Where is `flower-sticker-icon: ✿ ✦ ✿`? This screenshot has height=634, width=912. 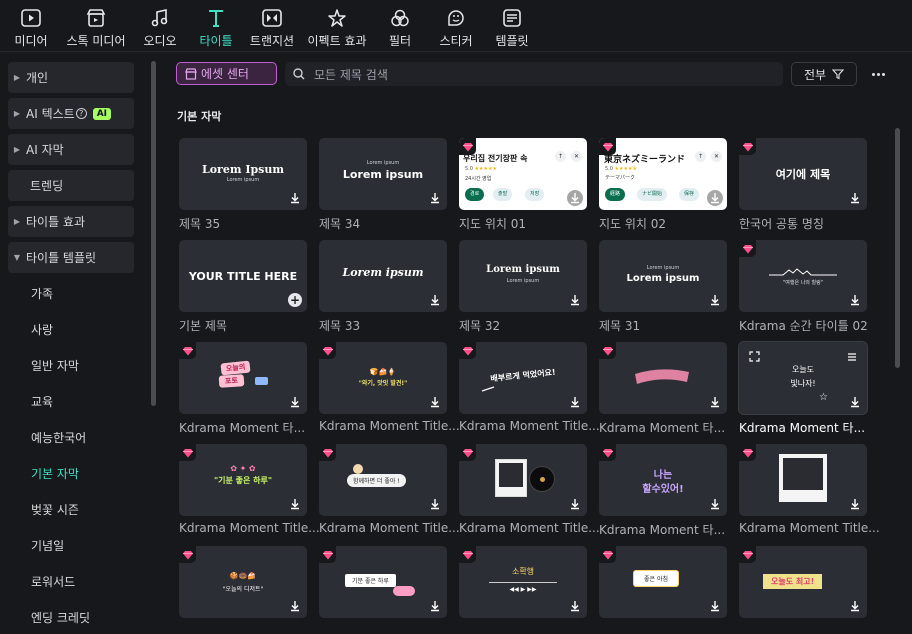 flower-sticker-icon: ✿ ✦ ✿ is located at coordinates (243, 468).